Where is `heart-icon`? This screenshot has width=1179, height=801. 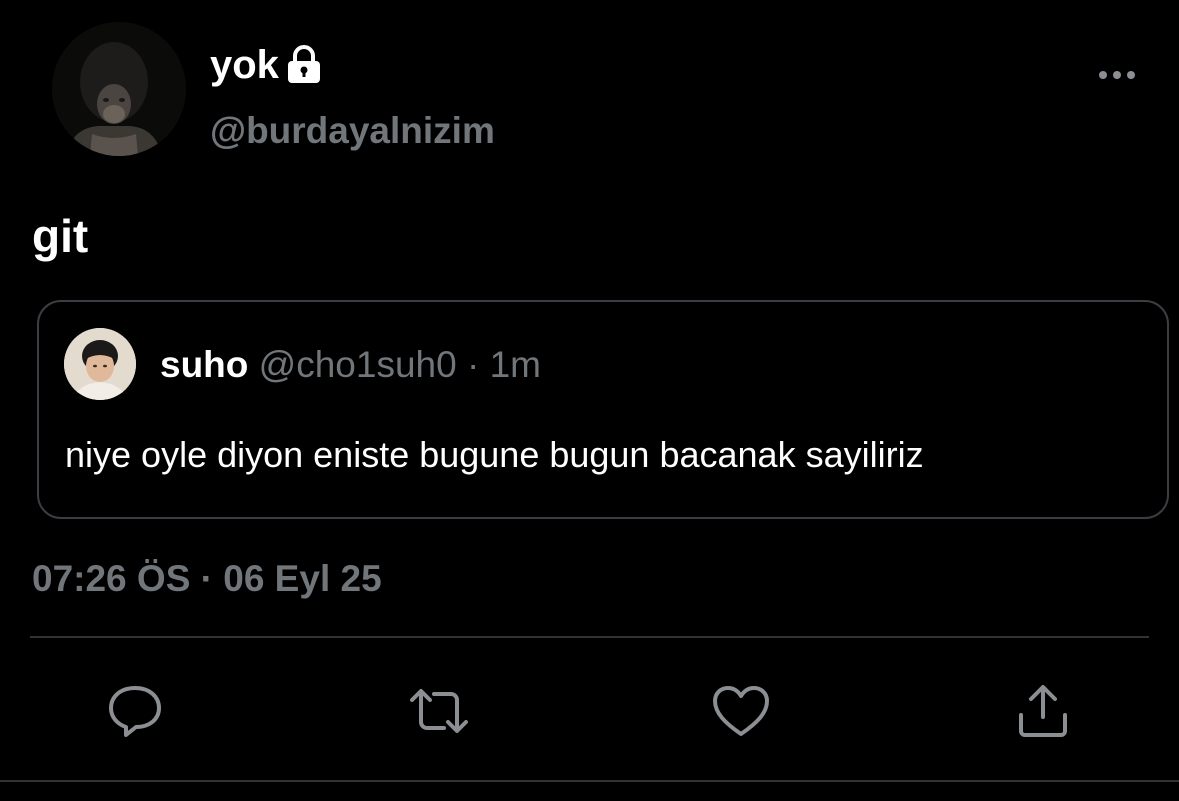 heart-icon is located at coordinates (741, 711).